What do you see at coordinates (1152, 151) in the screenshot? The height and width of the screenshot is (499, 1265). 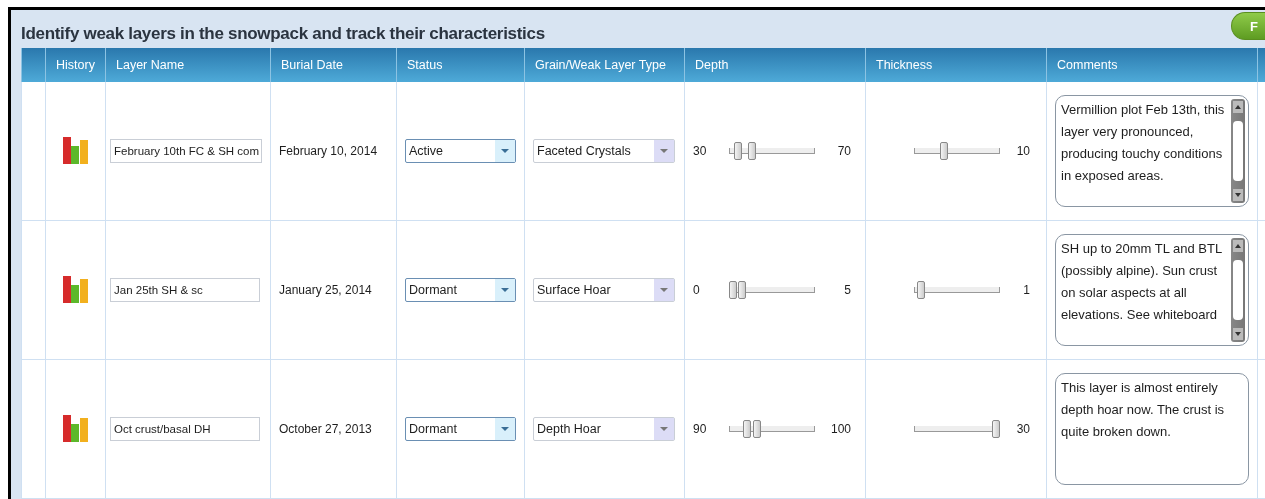 I see `comment-field: Vermillion plot Feb 13th, this layer very pronounced, producing touchy conditions in exposed areas.` at bounding box center [1152, 151].